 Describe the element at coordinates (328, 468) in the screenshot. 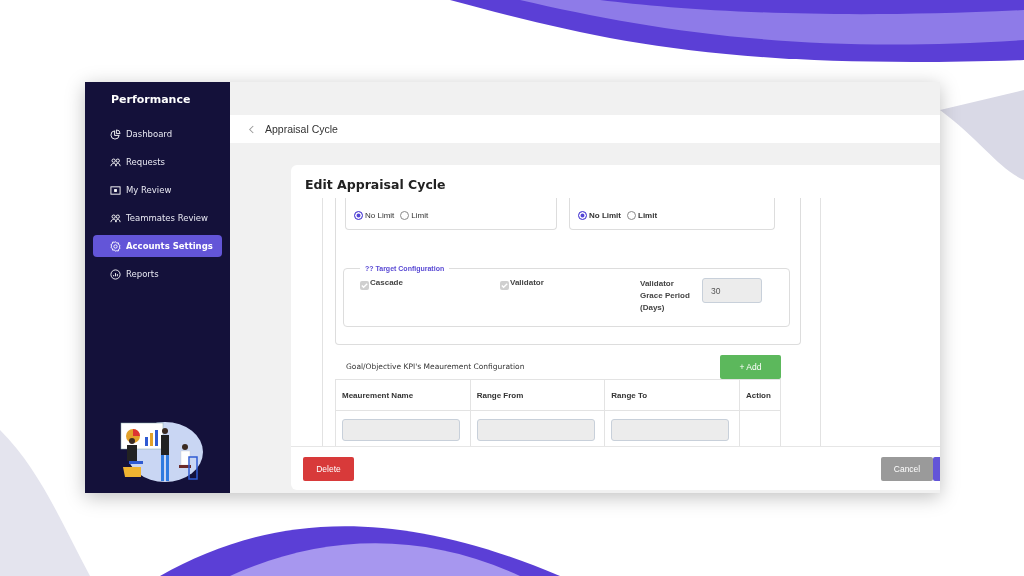

I see `delete-button: Delete` at that location.